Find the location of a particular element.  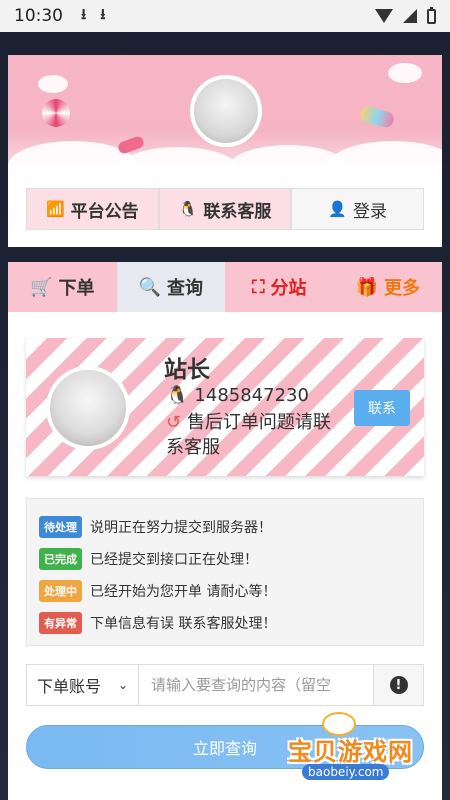

info-button: ! is located at coordinates (398, 685).